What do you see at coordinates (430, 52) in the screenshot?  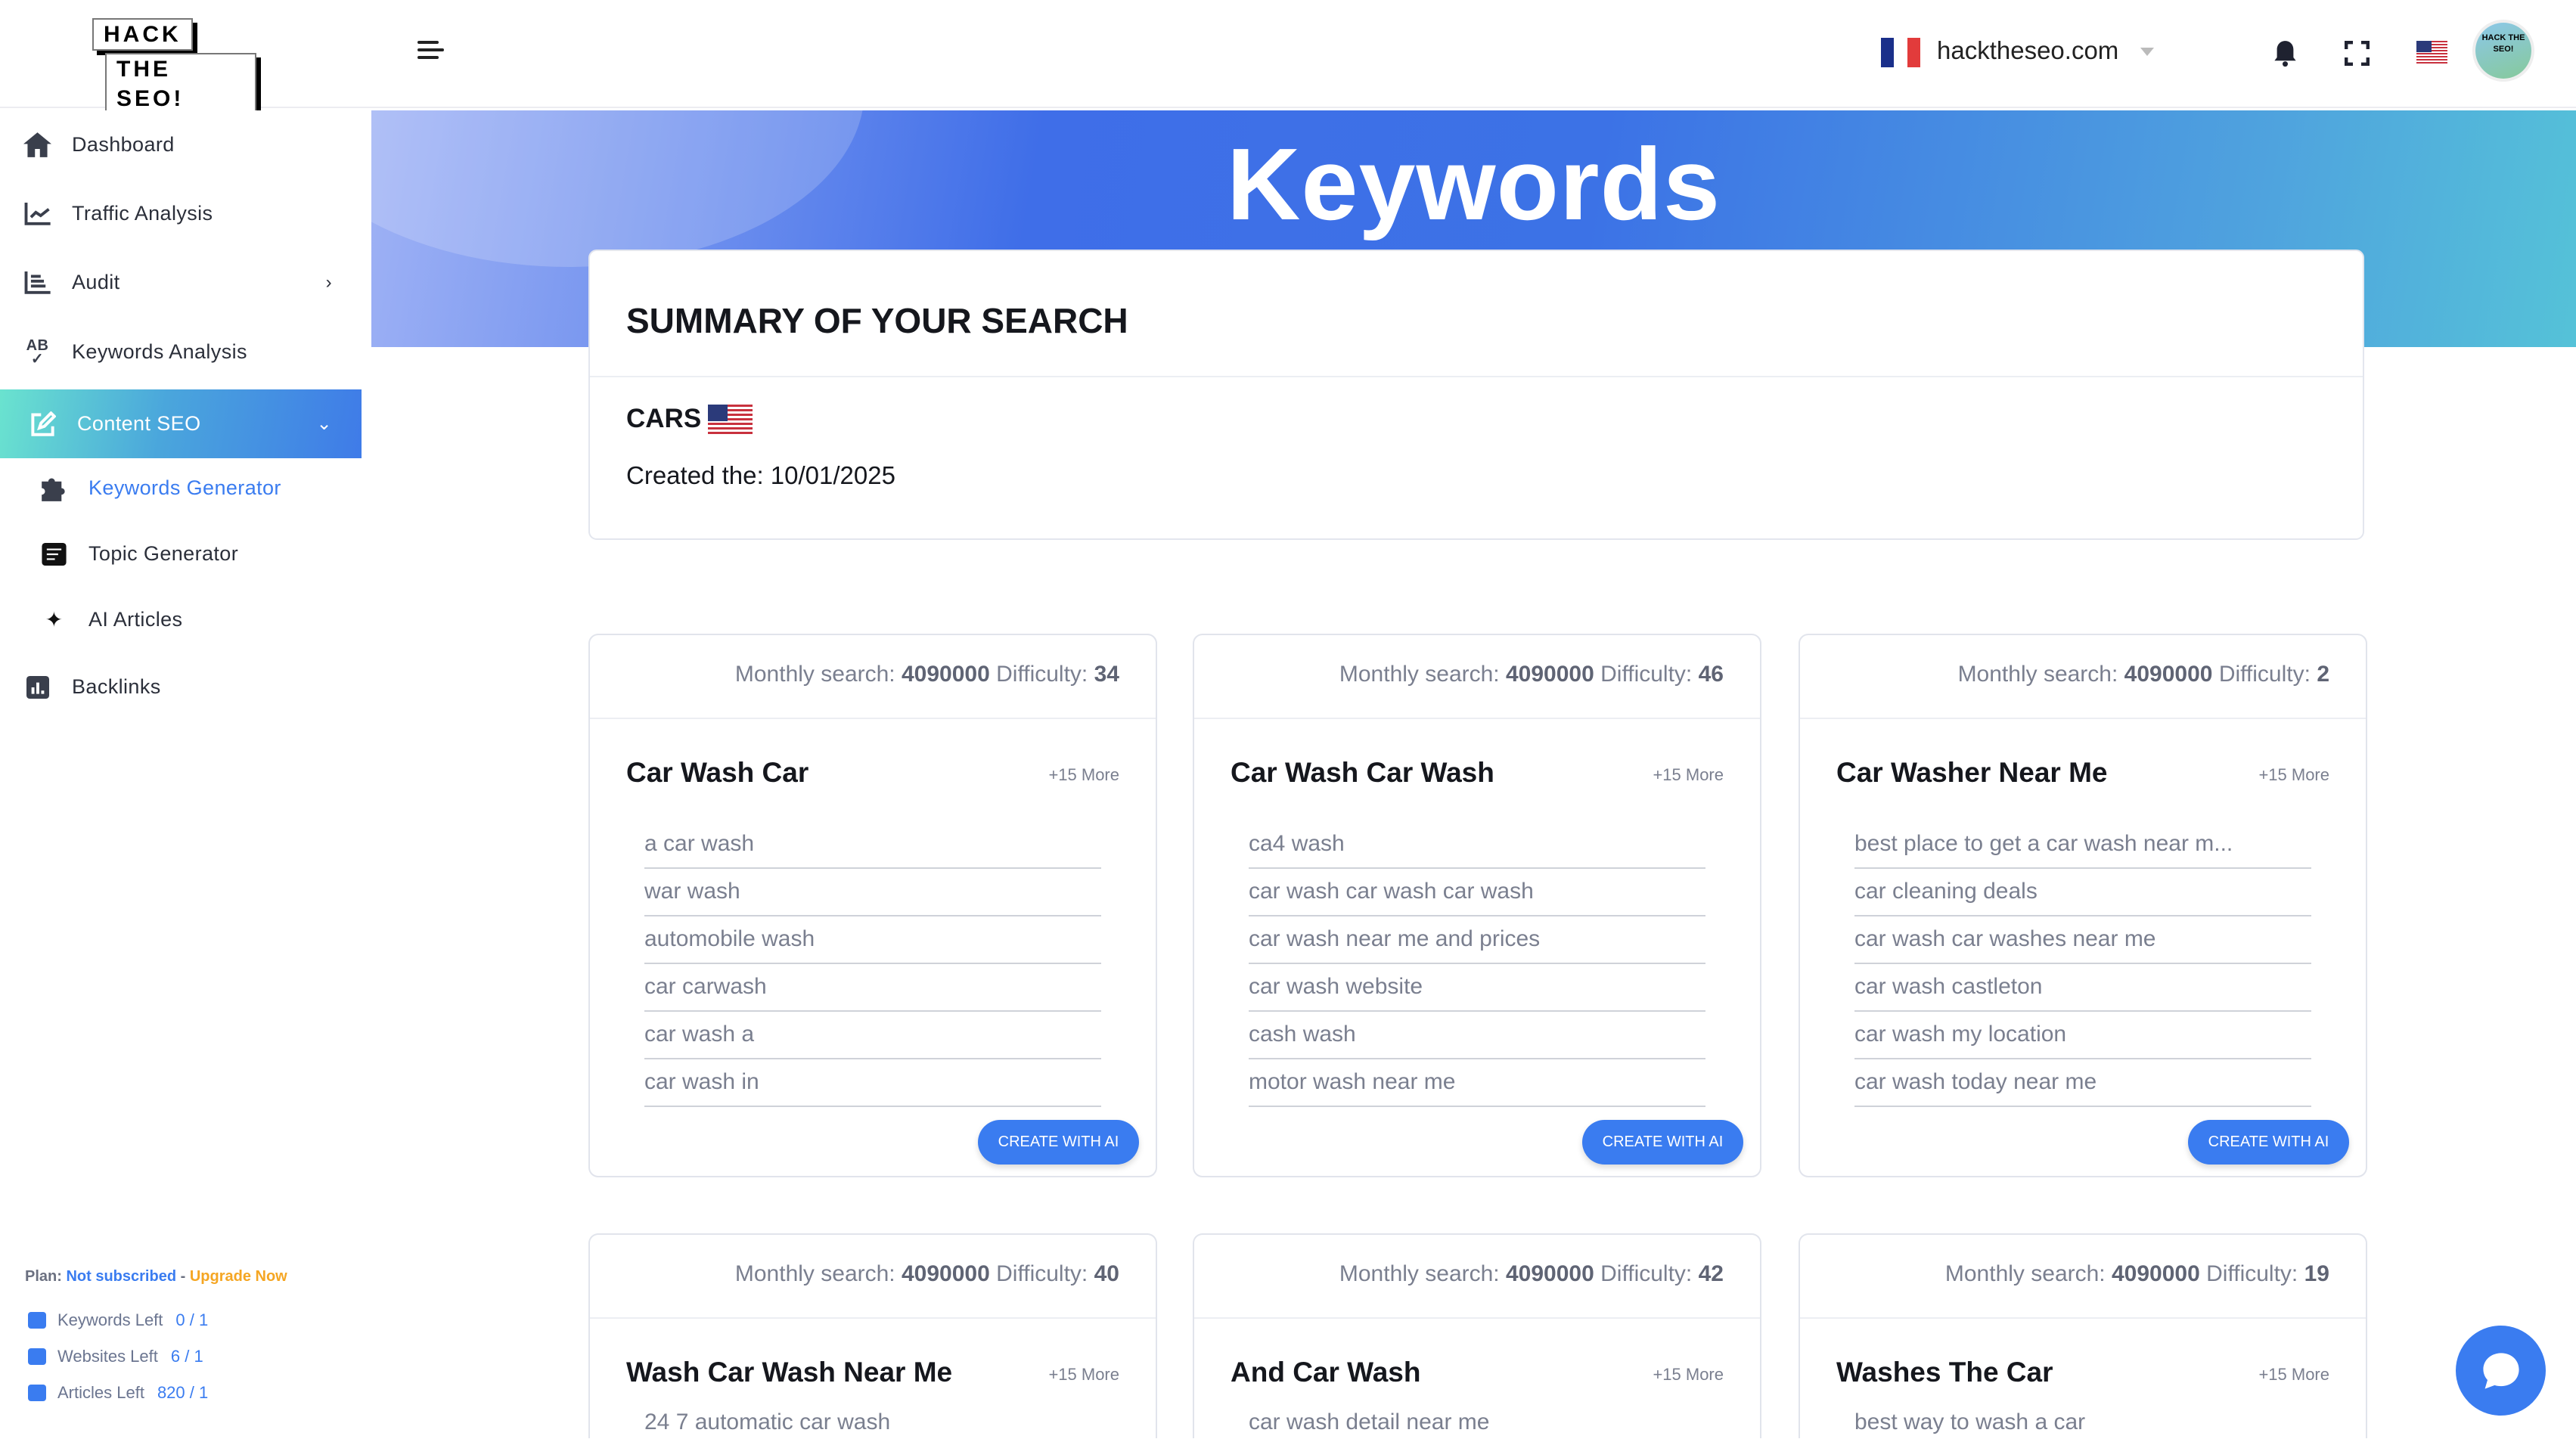 I see `menu-toggle-icon` at bounding box center [430, 52].